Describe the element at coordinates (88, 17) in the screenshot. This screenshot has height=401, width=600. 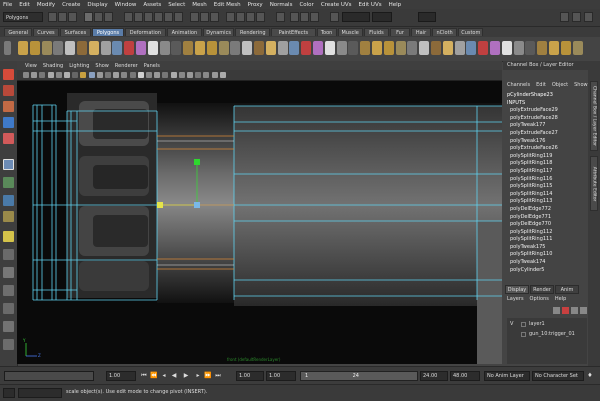
I see `select-hierarchy-icon` at that location.